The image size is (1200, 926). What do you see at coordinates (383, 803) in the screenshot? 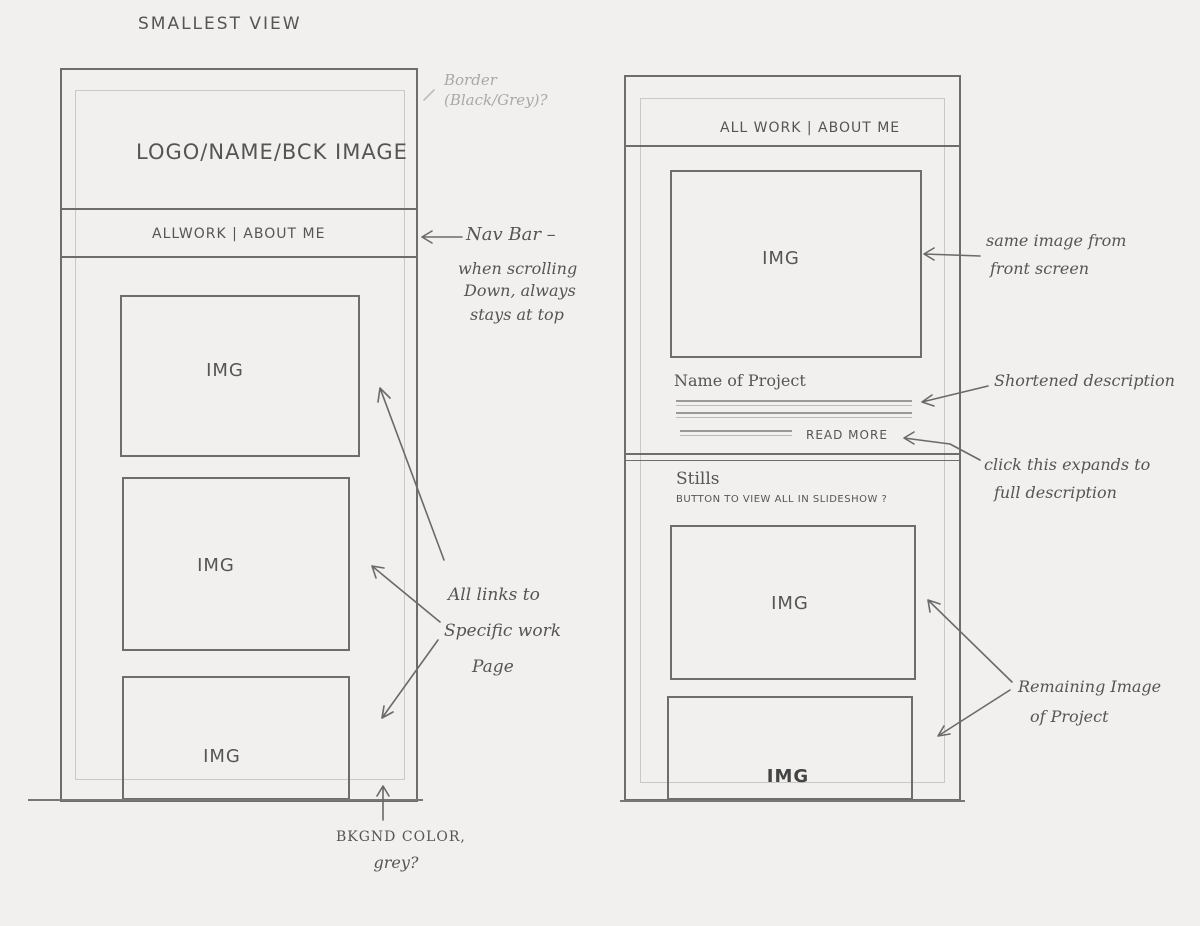
I see `bkgnd-arrow` at bounding box center [383, 803].